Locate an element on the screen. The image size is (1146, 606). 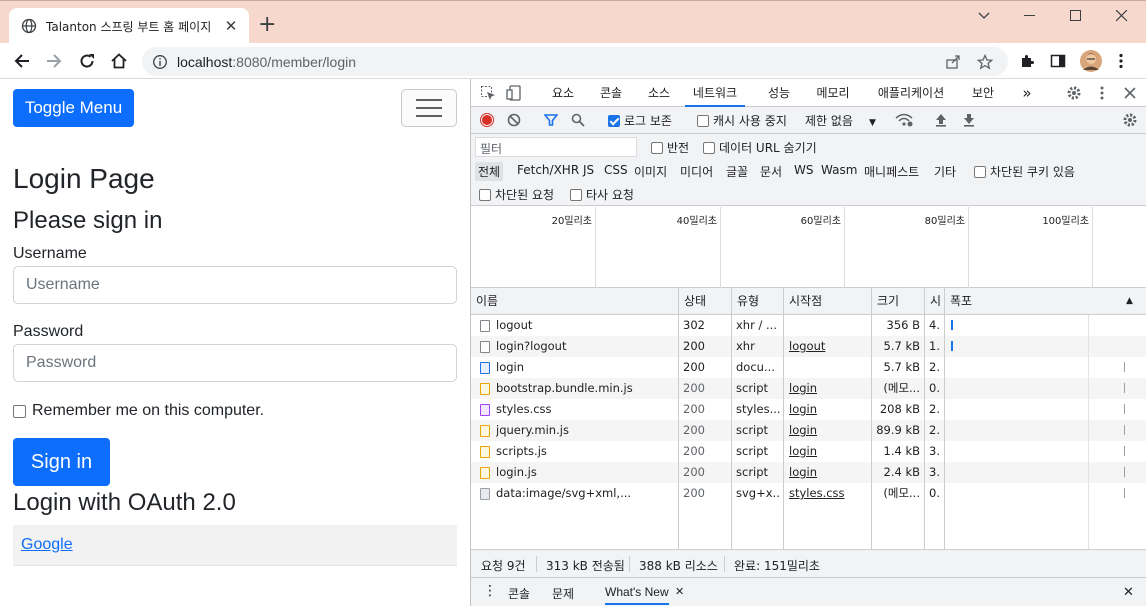
throttling-select: 제한 없음 ▼ is located at coordinates (840, 120).